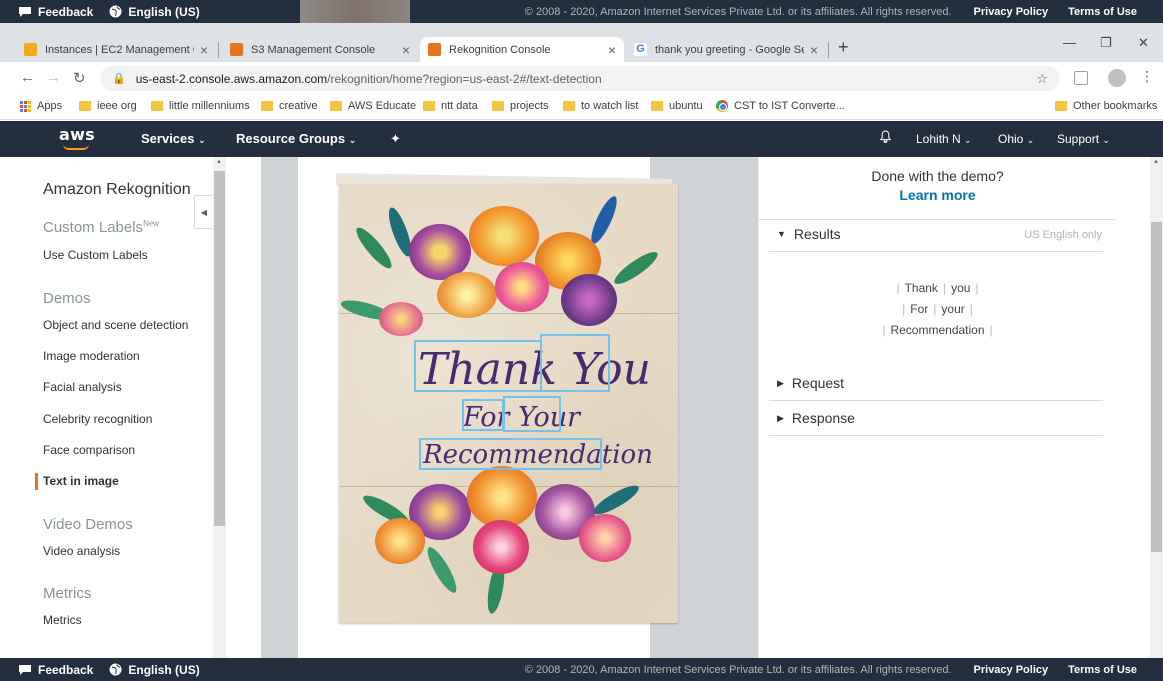  Describe the element at coordinates (1081, 78) in the screenshot. I see `extension-icon` at that location.